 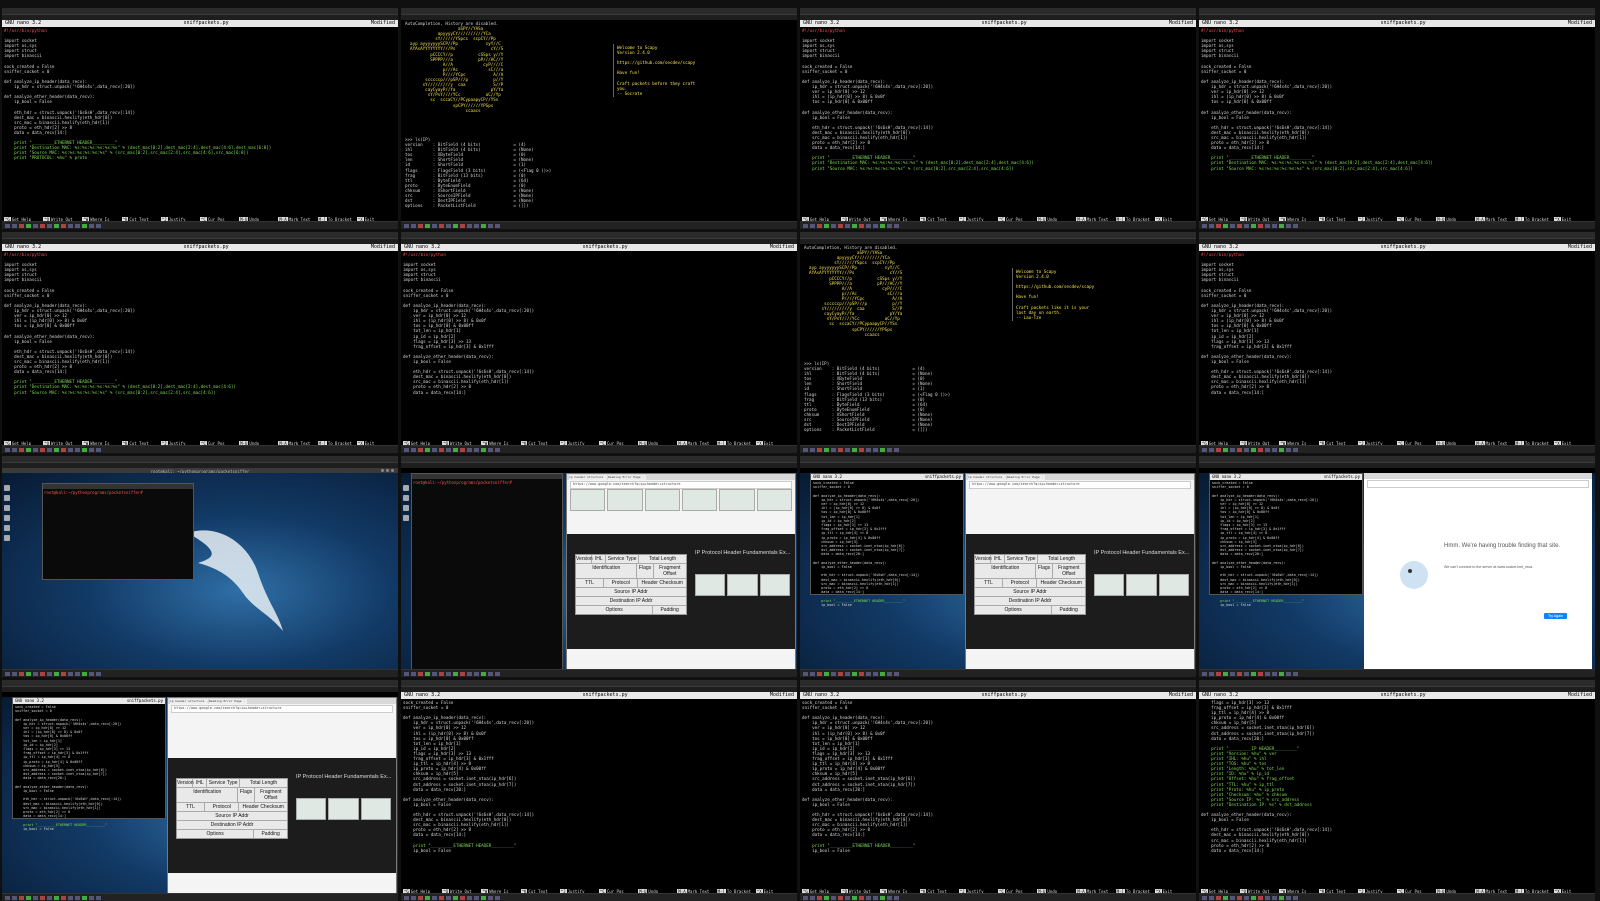 I want to click on dock-icon, so click(x=7, y=508).